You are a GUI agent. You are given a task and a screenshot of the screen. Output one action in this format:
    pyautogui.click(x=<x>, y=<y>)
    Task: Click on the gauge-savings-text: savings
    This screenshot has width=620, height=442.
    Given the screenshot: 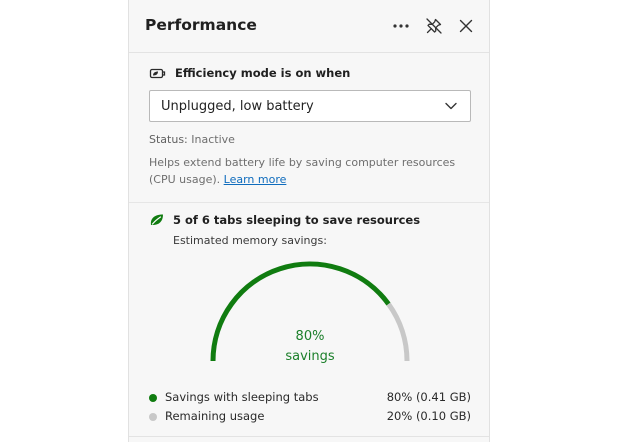 What is the action you would take?
    pyautogui.click(x=310, y=356)
    